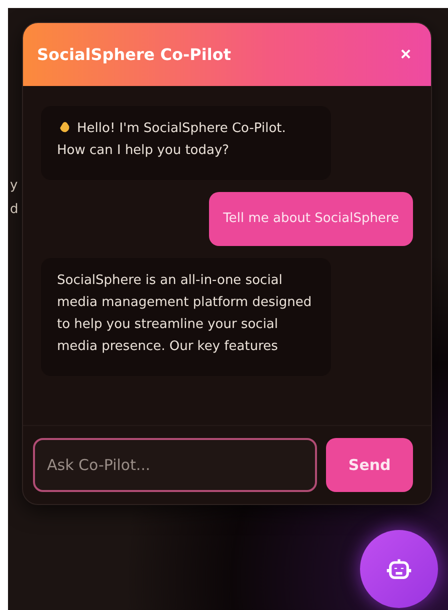  I want to click on chat-title: SocialSphere Co-Pilot, so click(134, 54).